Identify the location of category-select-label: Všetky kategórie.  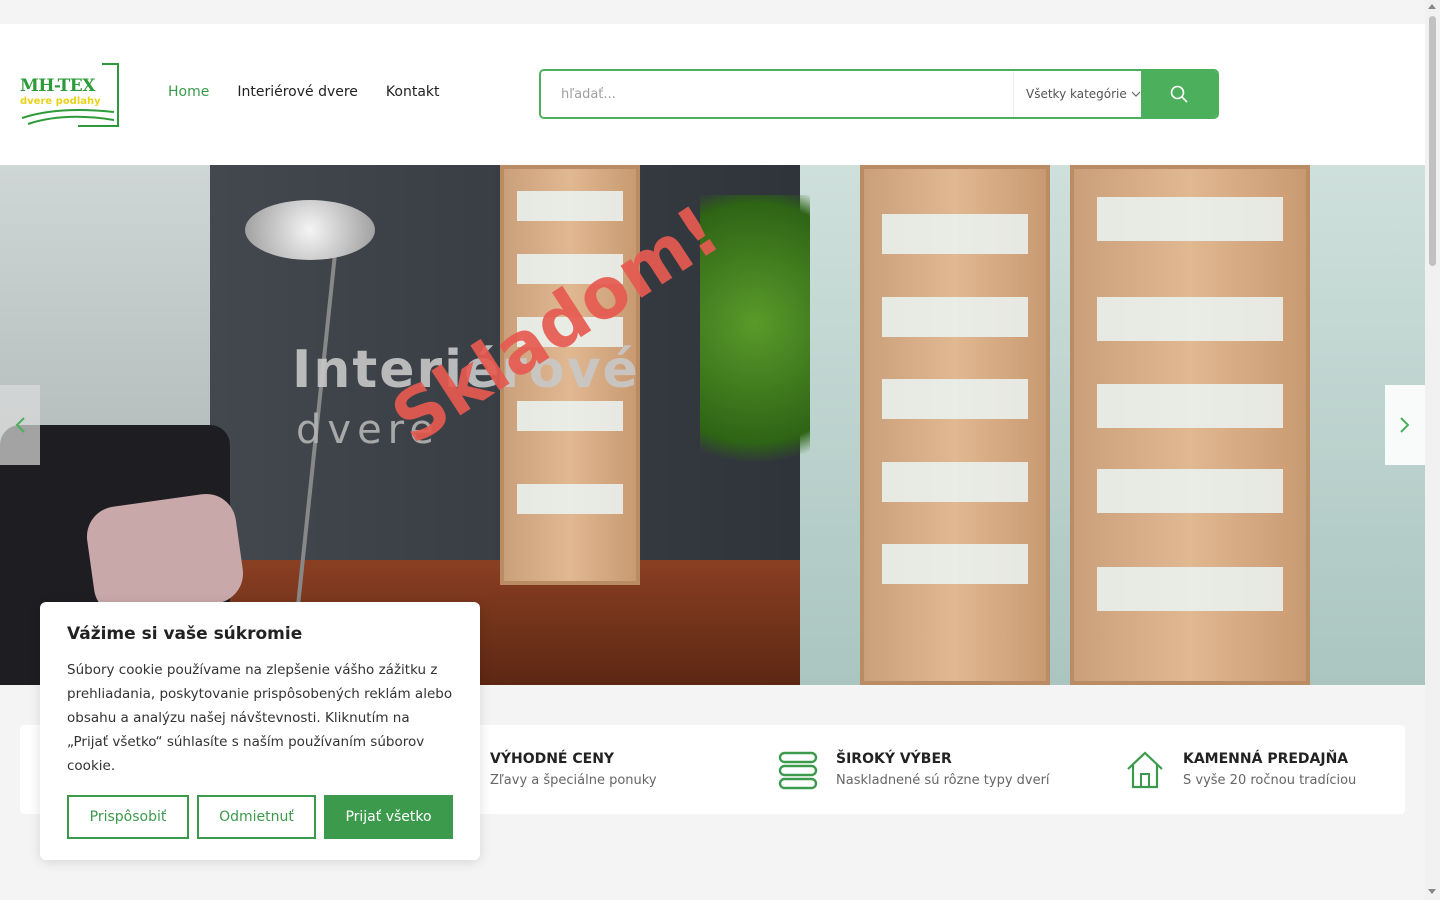
(1076, 94).